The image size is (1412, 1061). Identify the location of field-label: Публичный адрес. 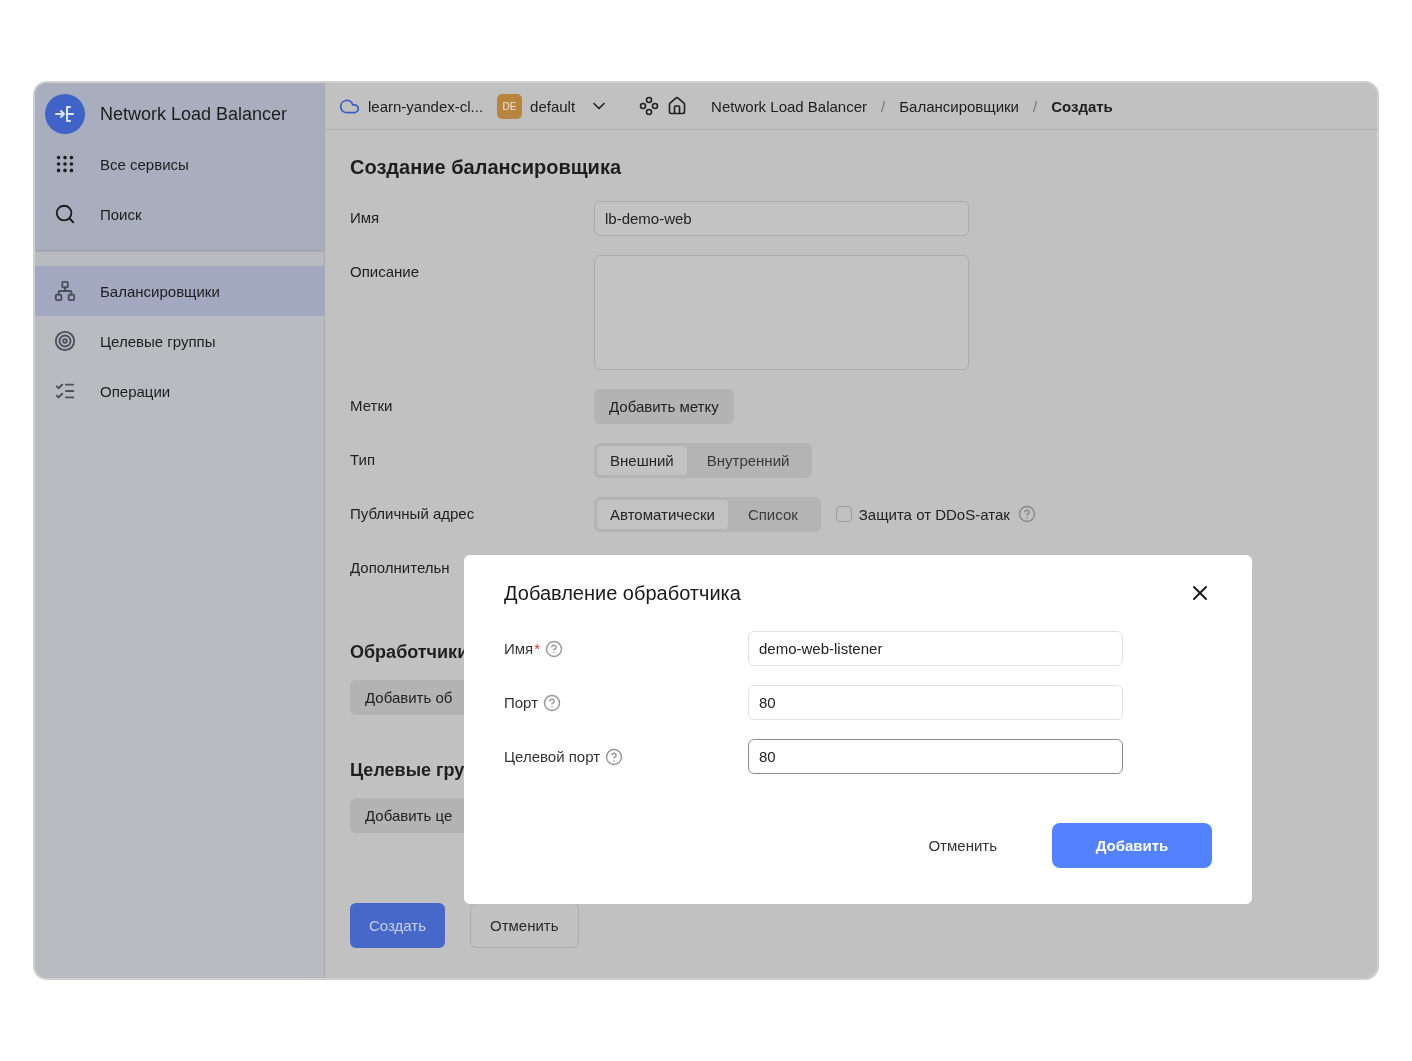
(413, 514).